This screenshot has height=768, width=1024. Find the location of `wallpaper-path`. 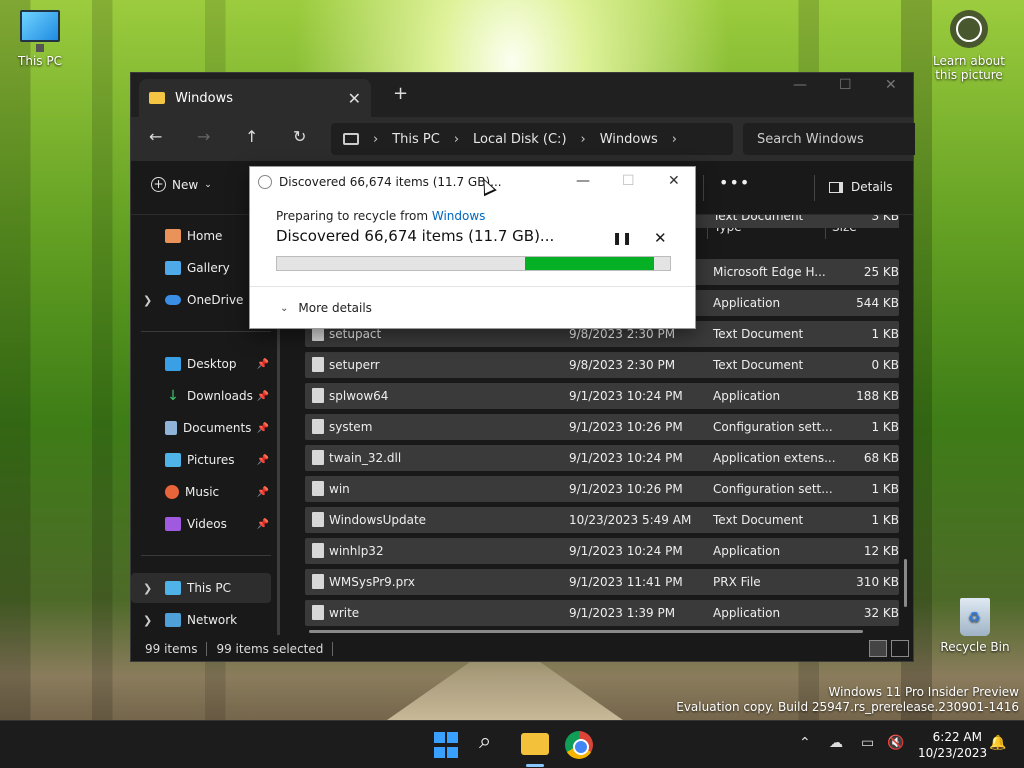

wallpaper-path is located at coordinates (505, 690).